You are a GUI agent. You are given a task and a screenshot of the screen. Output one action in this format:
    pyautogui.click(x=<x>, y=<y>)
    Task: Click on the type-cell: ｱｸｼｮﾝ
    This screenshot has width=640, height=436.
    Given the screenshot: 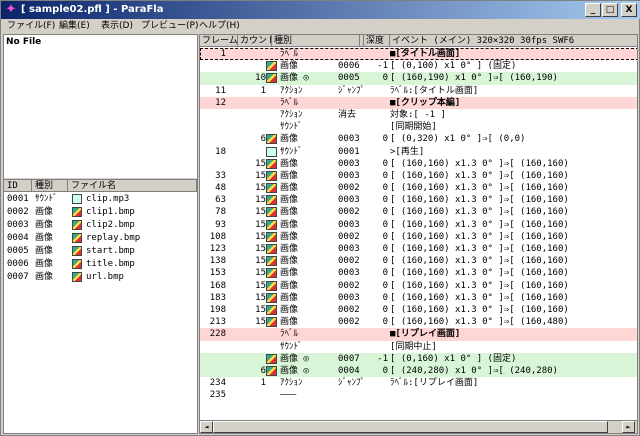 What is the action you would take?
    pyautogui.click(x=291, y=90)
    